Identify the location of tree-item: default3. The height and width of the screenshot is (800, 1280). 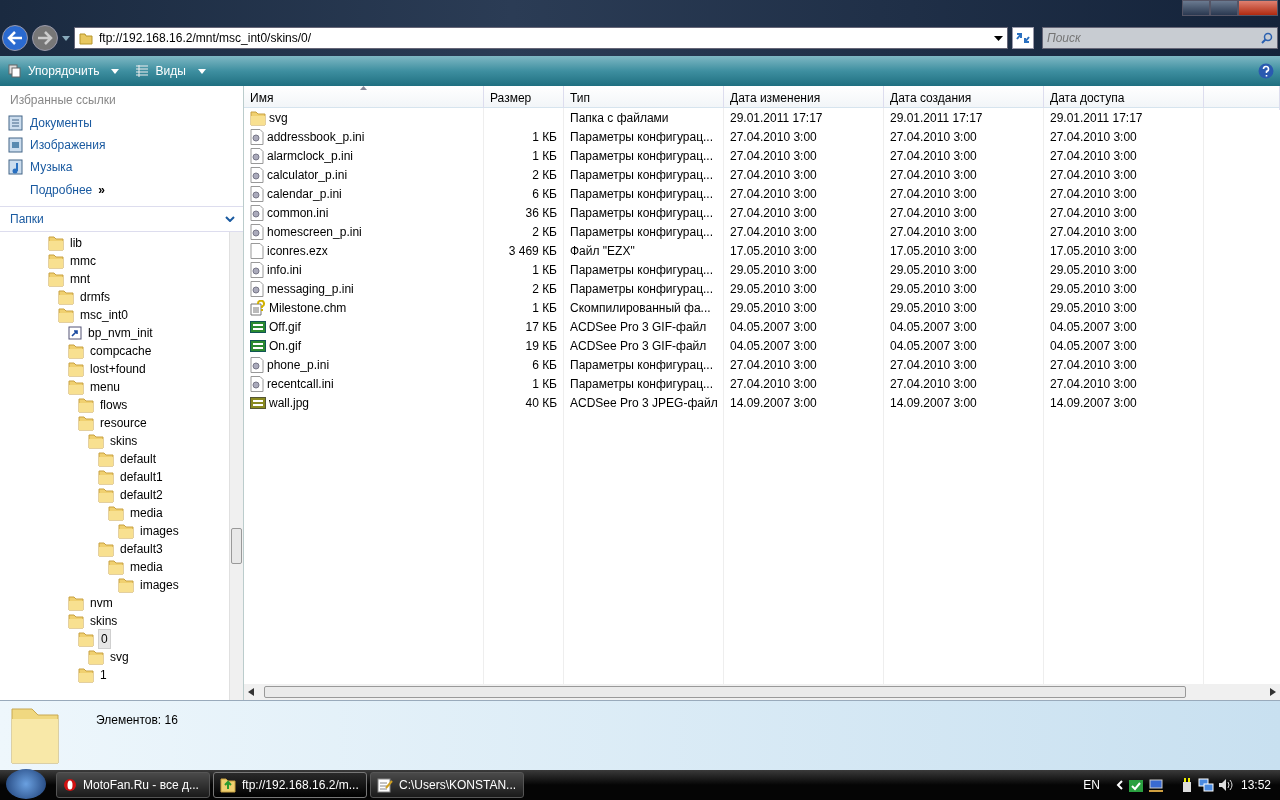
(141, 549).